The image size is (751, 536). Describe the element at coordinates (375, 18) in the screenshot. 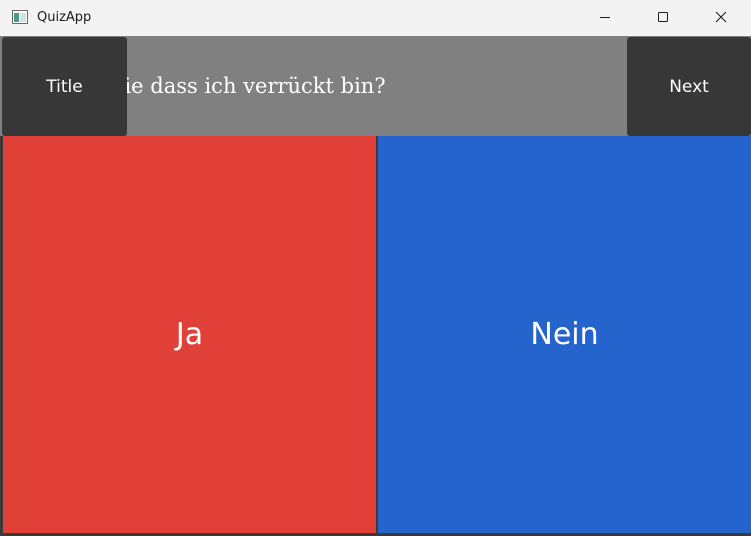

I see `title-bar: QuizApp` at that location.